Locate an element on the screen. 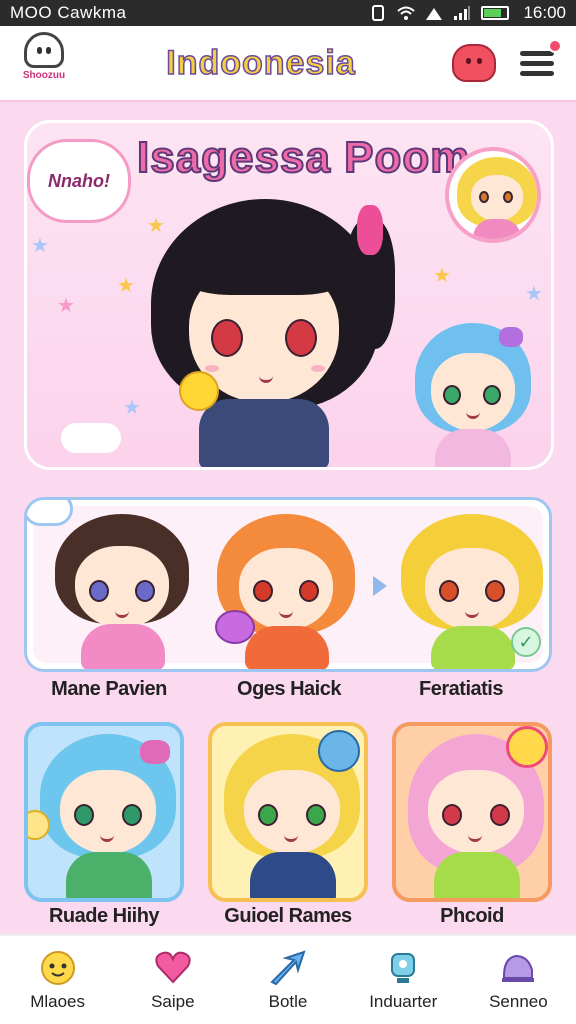 This screenshot has height=1024, width=576. rotate-lock-icon is located at coordinates (378, 13).